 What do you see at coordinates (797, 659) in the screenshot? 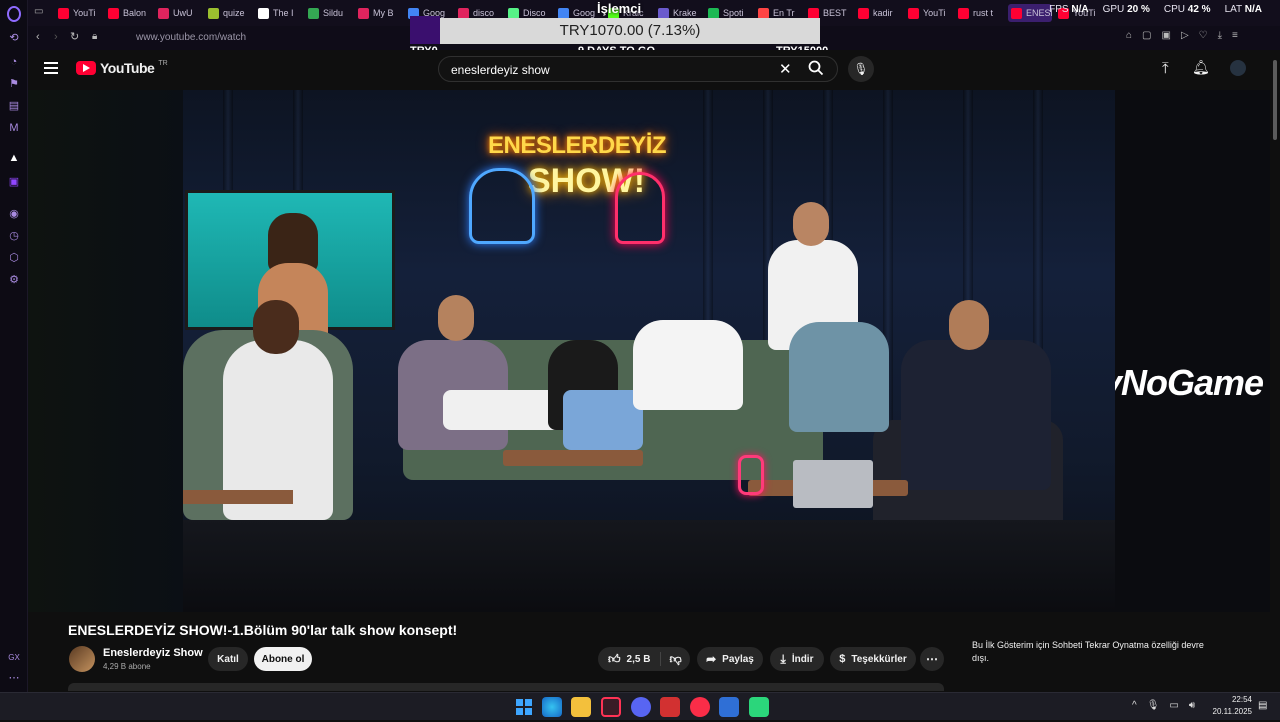
I see `download-button: ⤓ İndir` at bounding box center [797, 659].